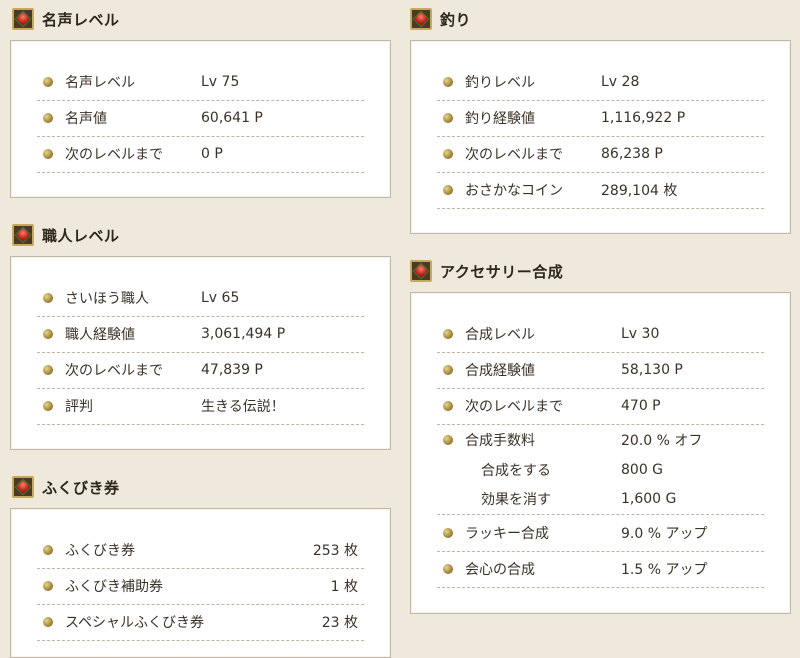 The image size is (800, 658). What do you see at coordinates (243, 407) in the screenshot?
I see `stat-value: 生きる伝説！` at bounding box center [243, 407].